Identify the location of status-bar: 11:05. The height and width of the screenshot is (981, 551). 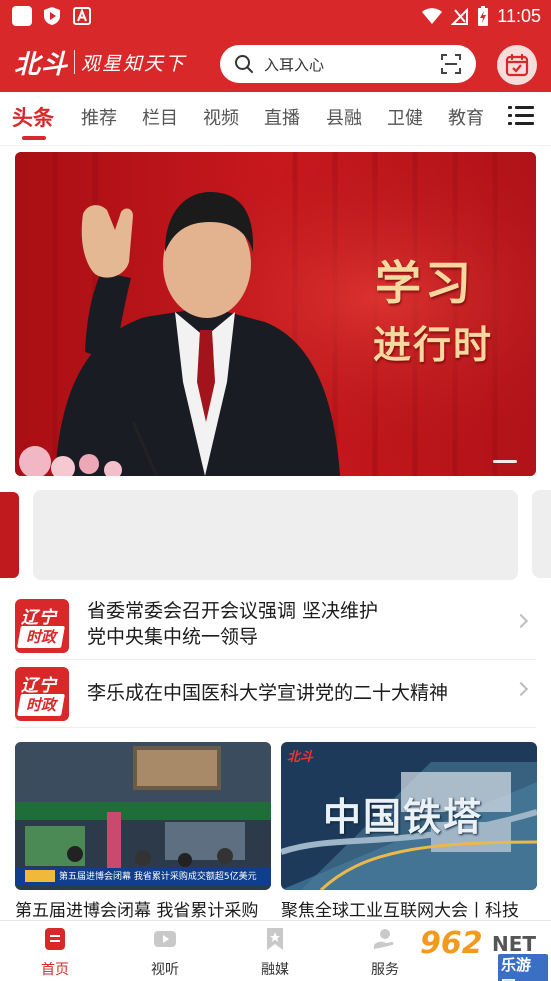
(275, 16).